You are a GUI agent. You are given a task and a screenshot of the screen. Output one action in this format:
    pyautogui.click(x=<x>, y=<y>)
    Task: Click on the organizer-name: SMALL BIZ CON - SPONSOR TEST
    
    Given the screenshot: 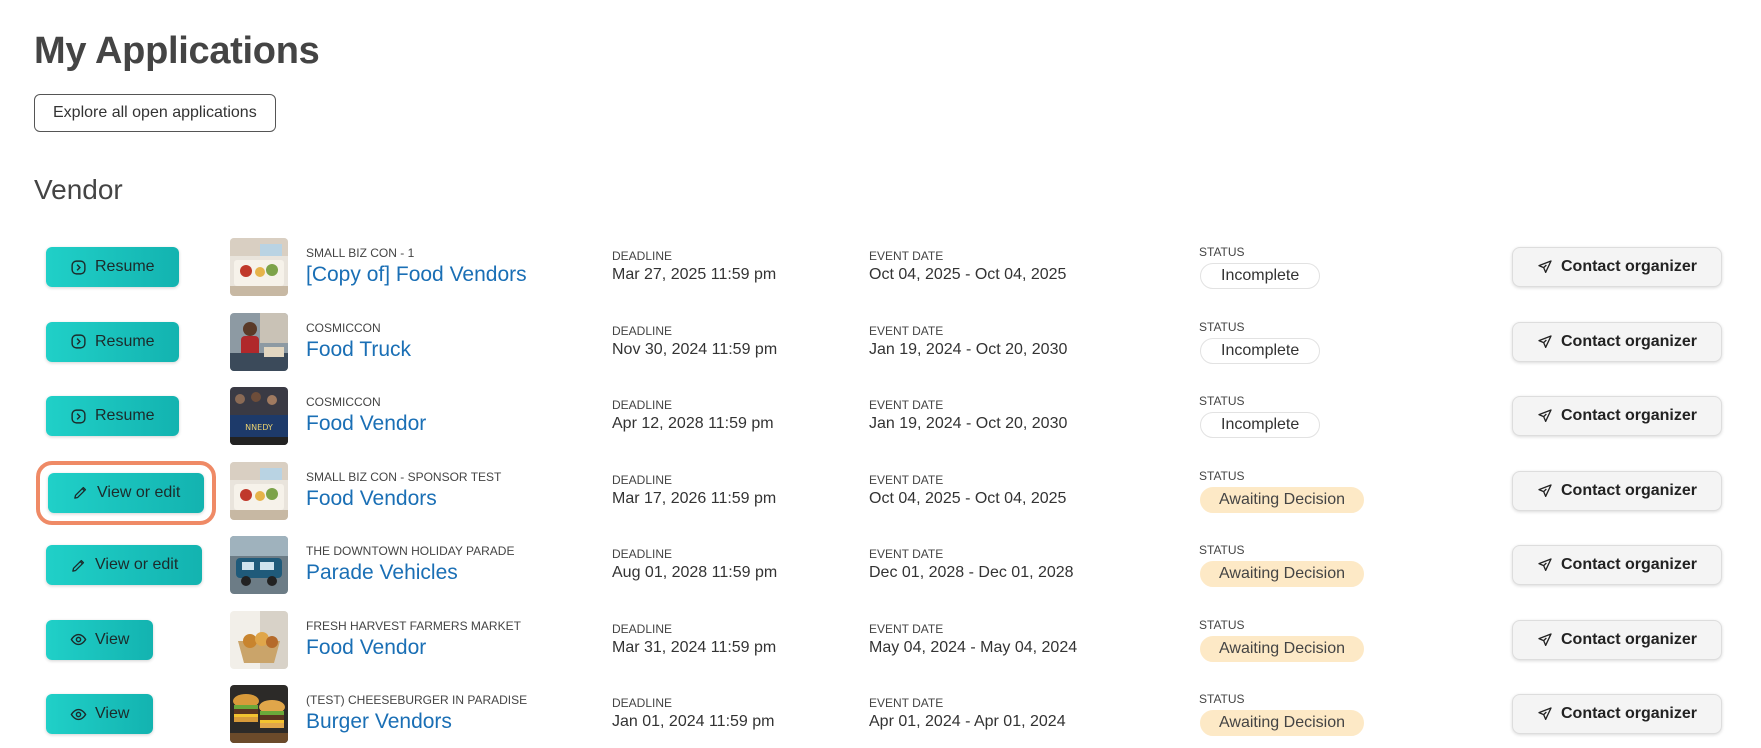 What is the action you would take?
    pyautogui.click(x=404, y=476)
    